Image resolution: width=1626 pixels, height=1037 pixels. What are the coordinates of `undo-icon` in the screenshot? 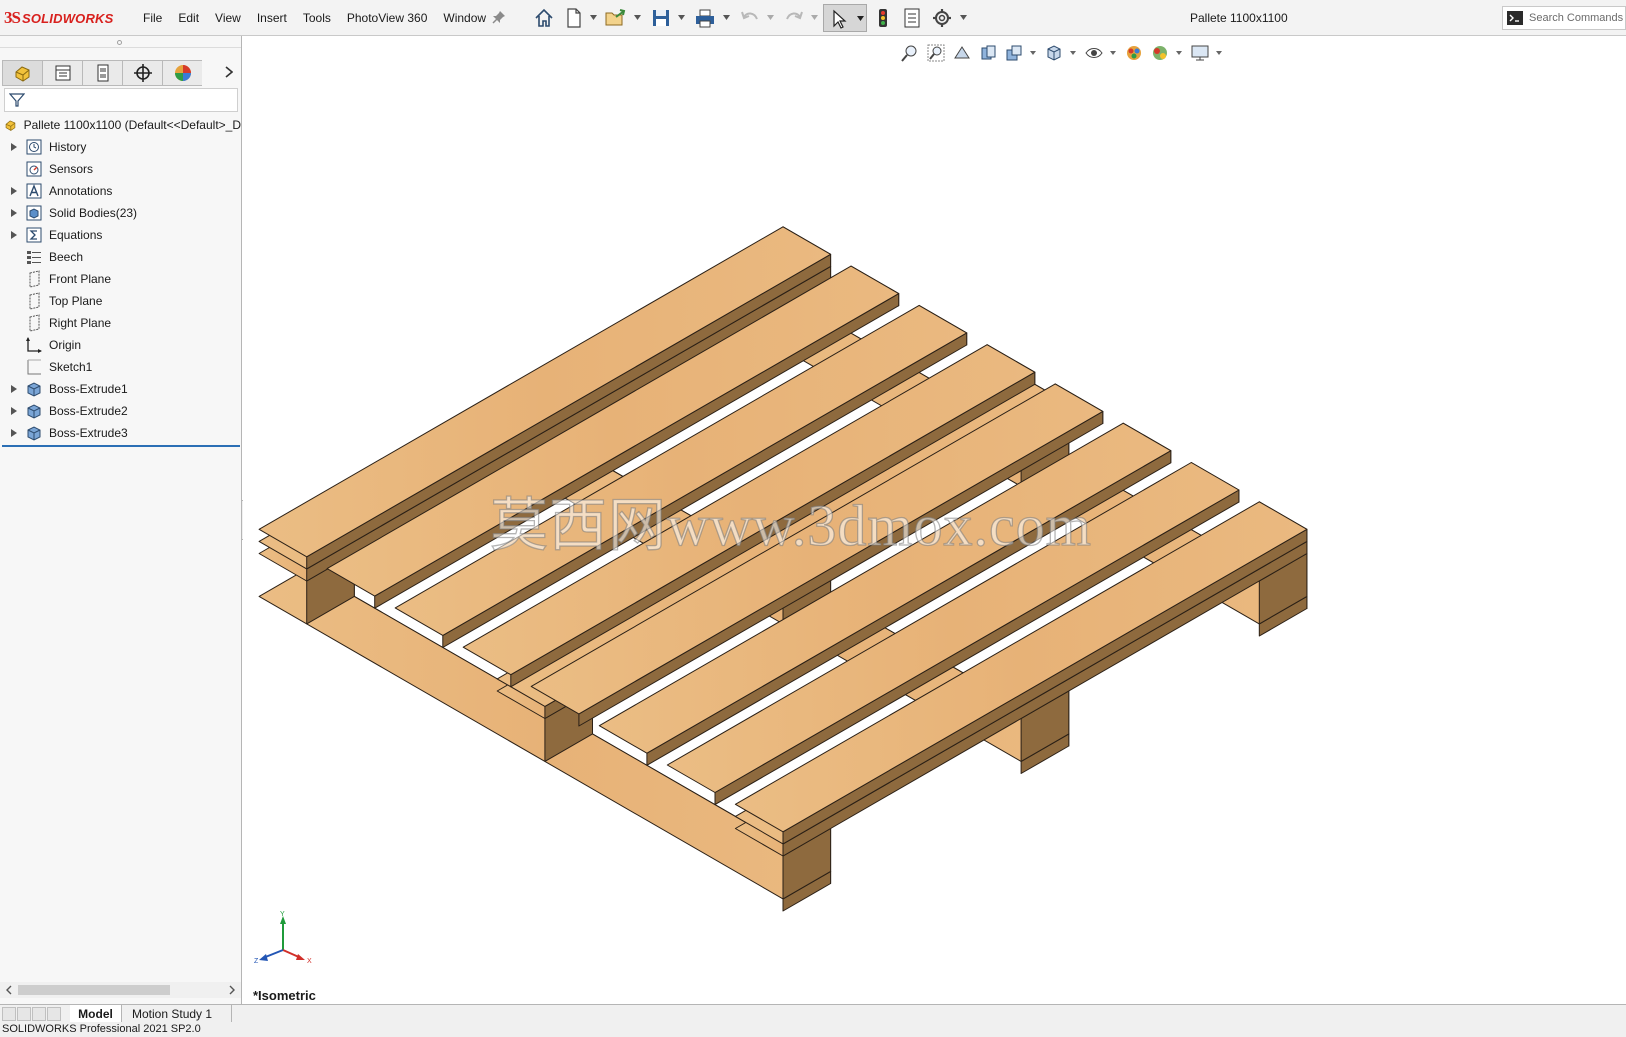 It's located at (750, 18).